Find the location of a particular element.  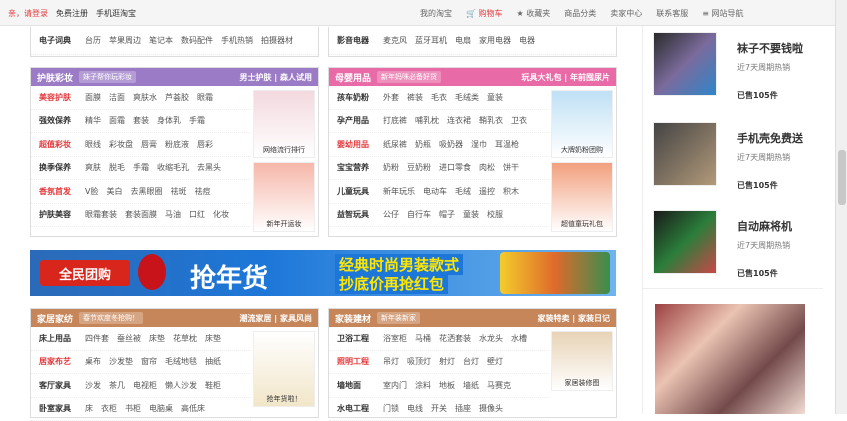

side-item: 手机壳免费送 近7天周期热销 已售105件 is located at coordinates (737, 157).